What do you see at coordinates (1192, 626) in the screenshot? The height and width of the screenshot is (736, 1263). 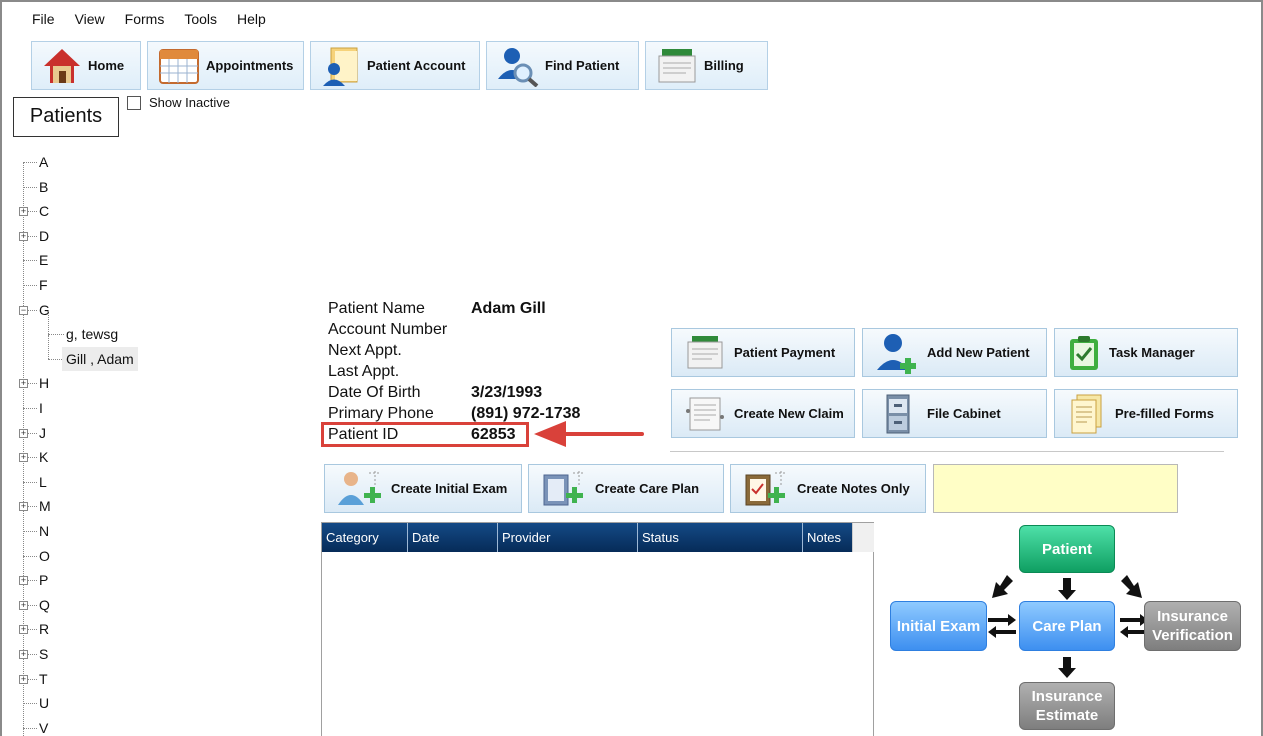 I see `flow-insurance-verification-node: Insurance Verification` at bounding box center [1192, 626].